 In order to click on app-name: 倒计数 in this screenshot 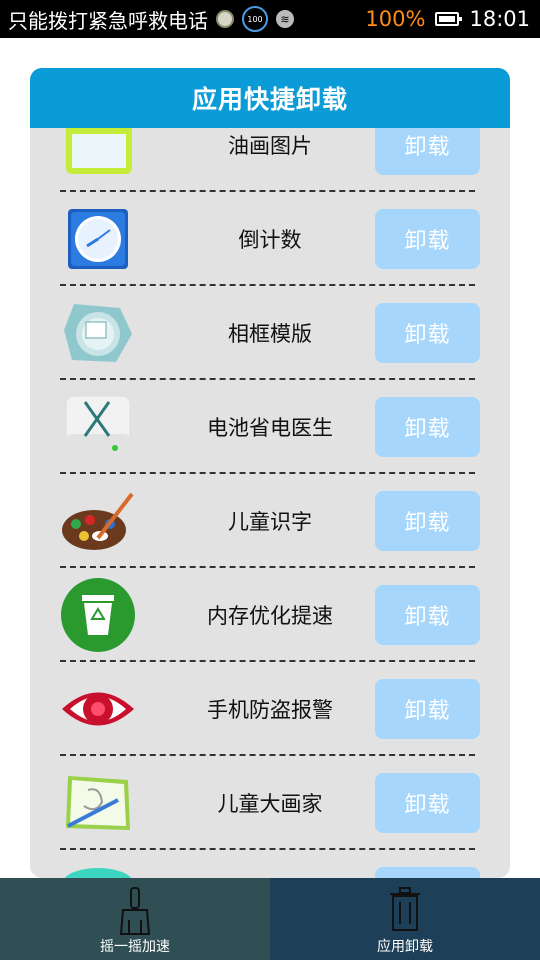, I will do `click(270, 240)`.